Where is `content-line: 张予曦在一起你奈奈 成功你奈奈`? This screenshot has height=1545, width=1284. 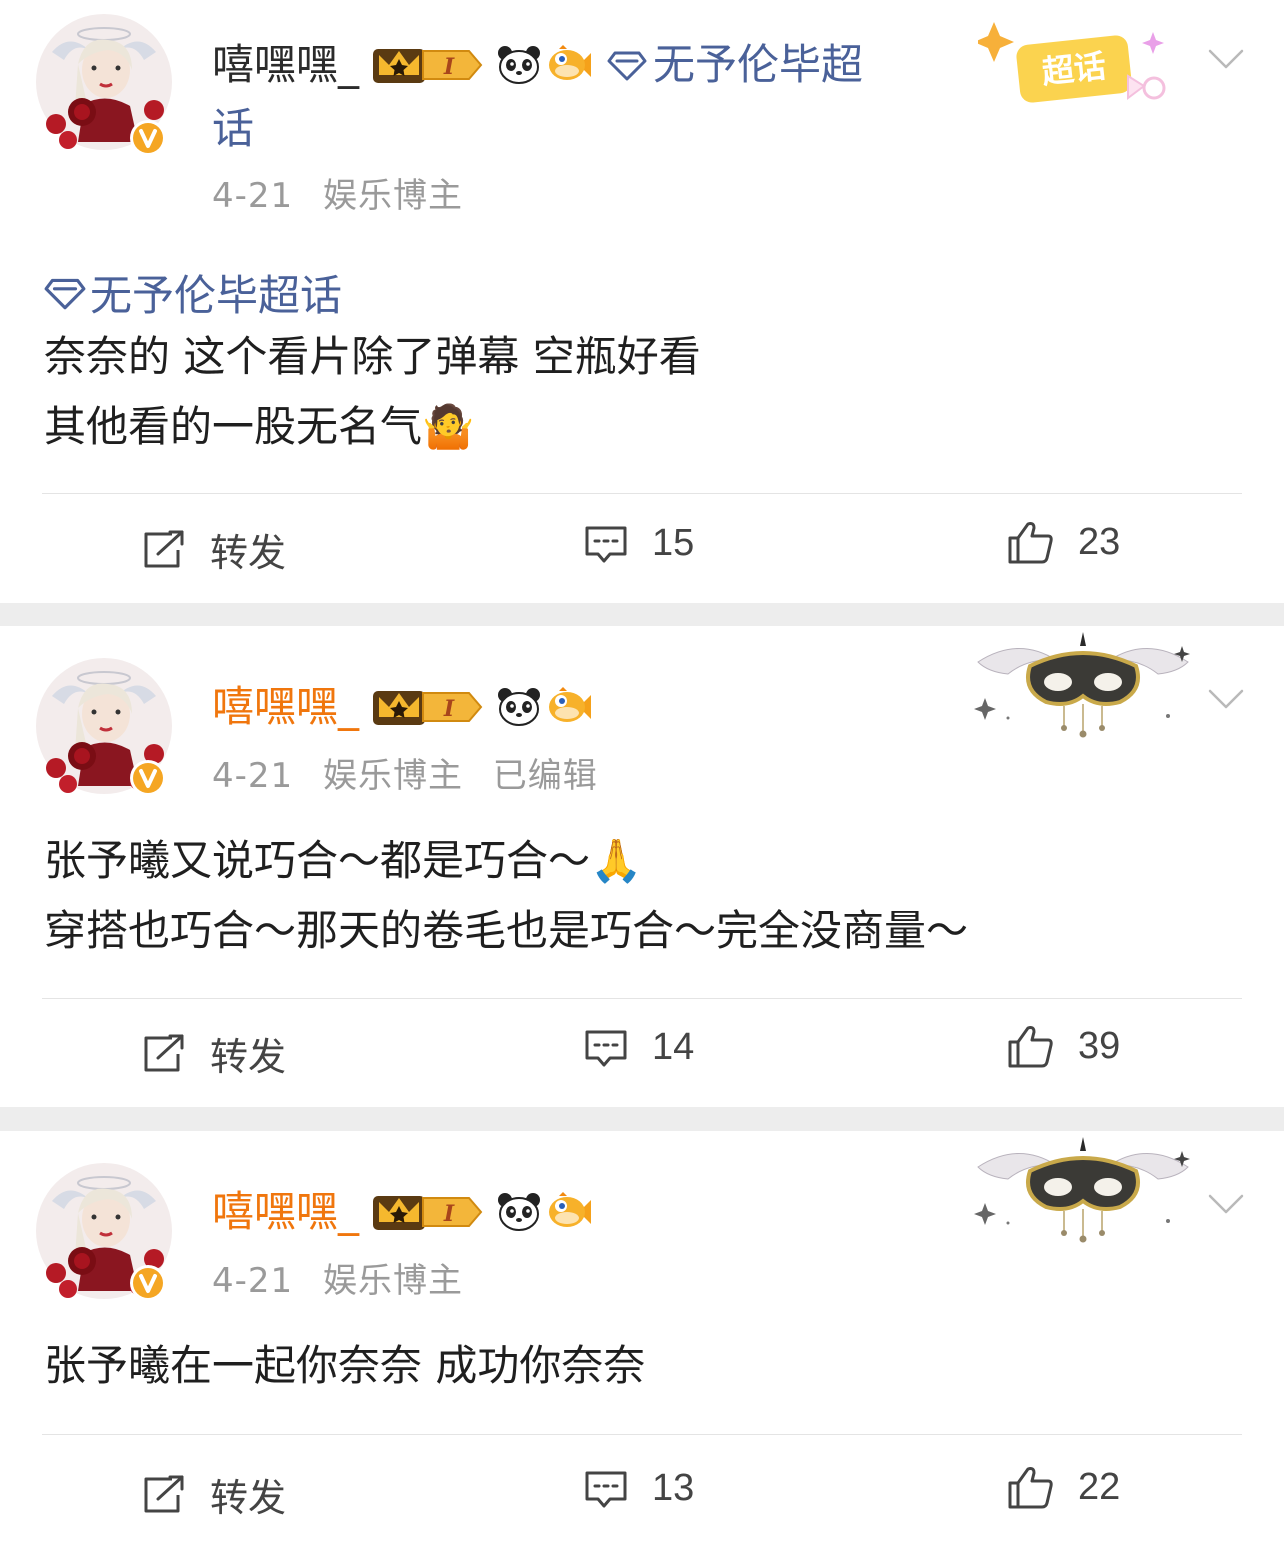 content-line: 张予曦在一起你奈奈 成功你奈奈 is located at coordinates (345, 1365).